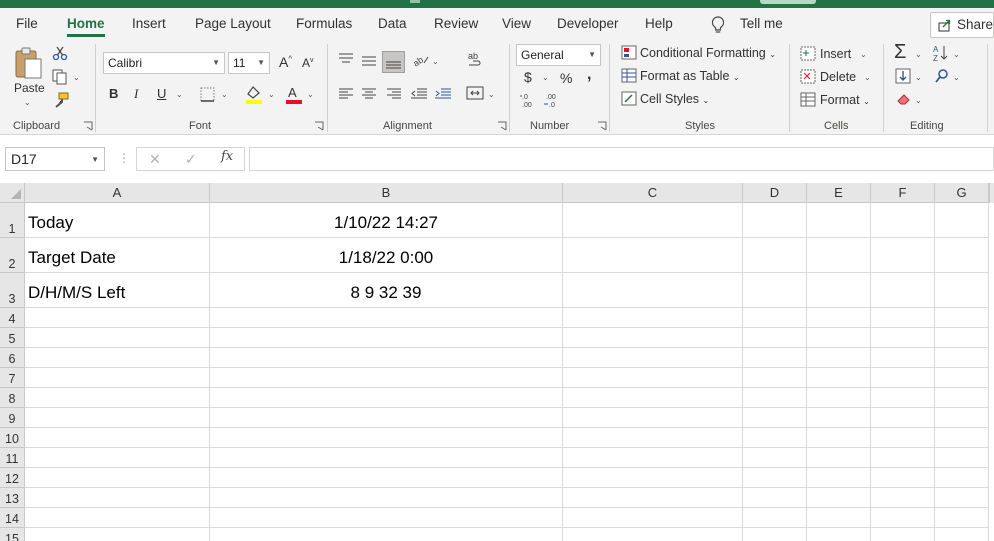 This screenshot has height=541, width=994. What do you see at coordinates (775, 338) in the screenshot?
I see `cell-d5` at bounding box center [775, 338].